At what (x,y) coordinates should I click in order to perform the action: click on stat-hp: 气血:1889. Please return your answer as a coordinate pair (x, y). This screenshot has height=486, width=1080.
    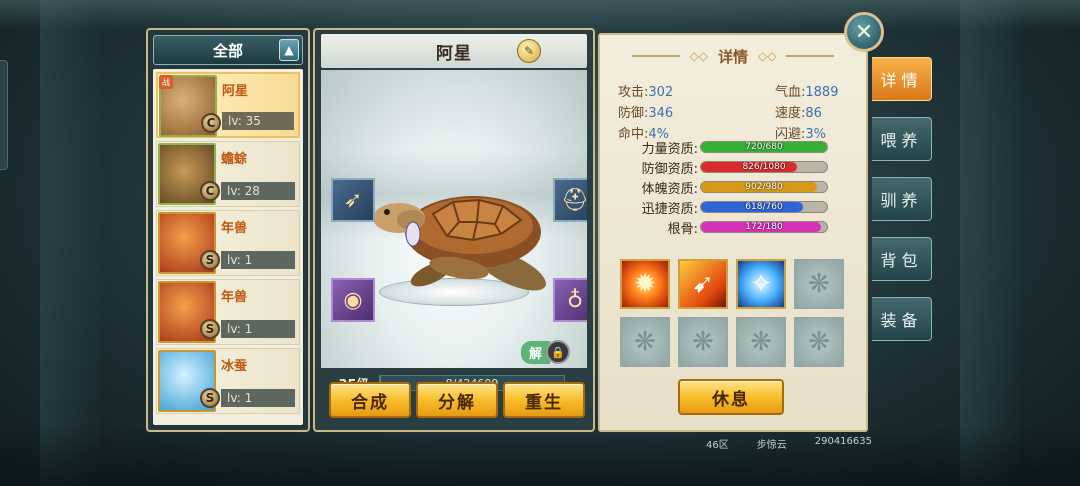
    Looking at the image, I should click on (807, 92).